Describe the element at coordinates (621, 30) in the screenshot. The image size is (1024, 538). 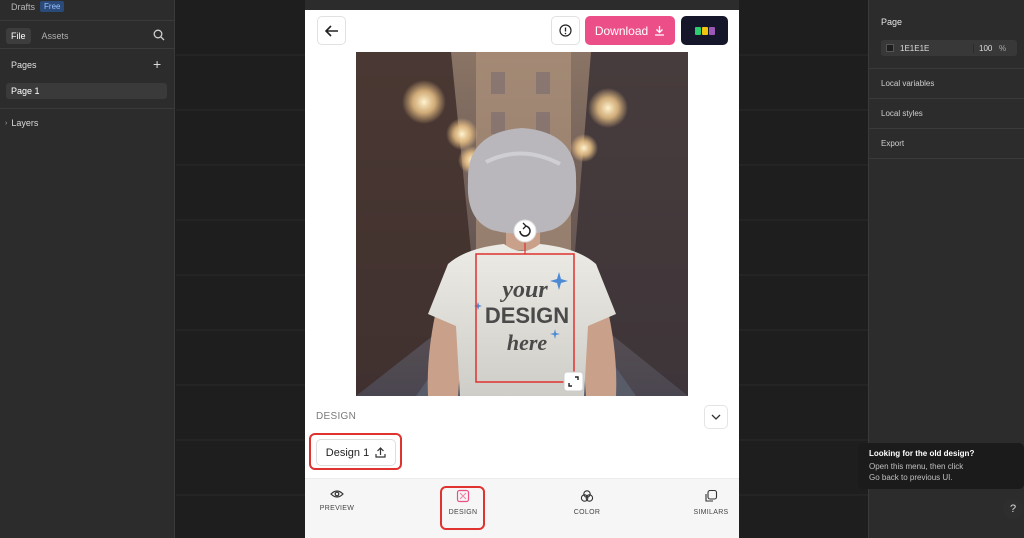
I see `download-label: Download` at that location.